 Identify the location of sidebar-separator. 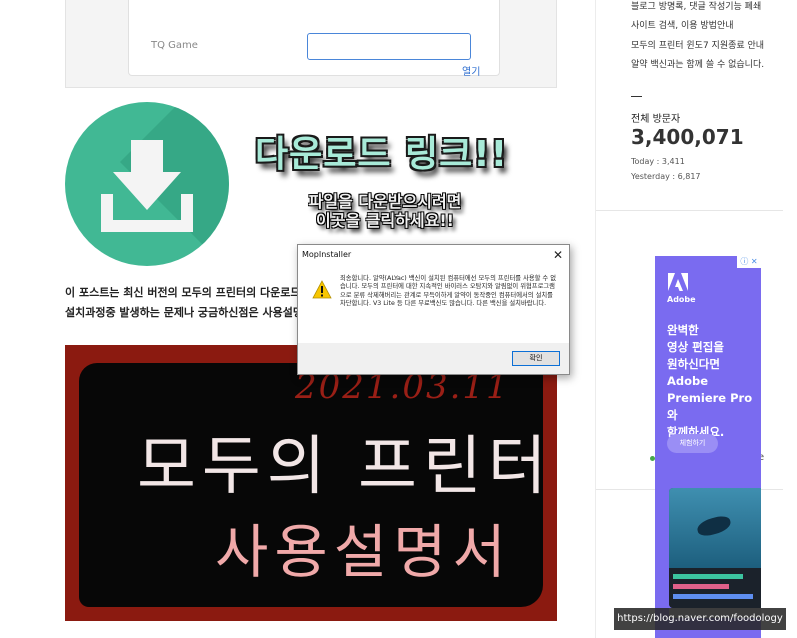
(689, 210).